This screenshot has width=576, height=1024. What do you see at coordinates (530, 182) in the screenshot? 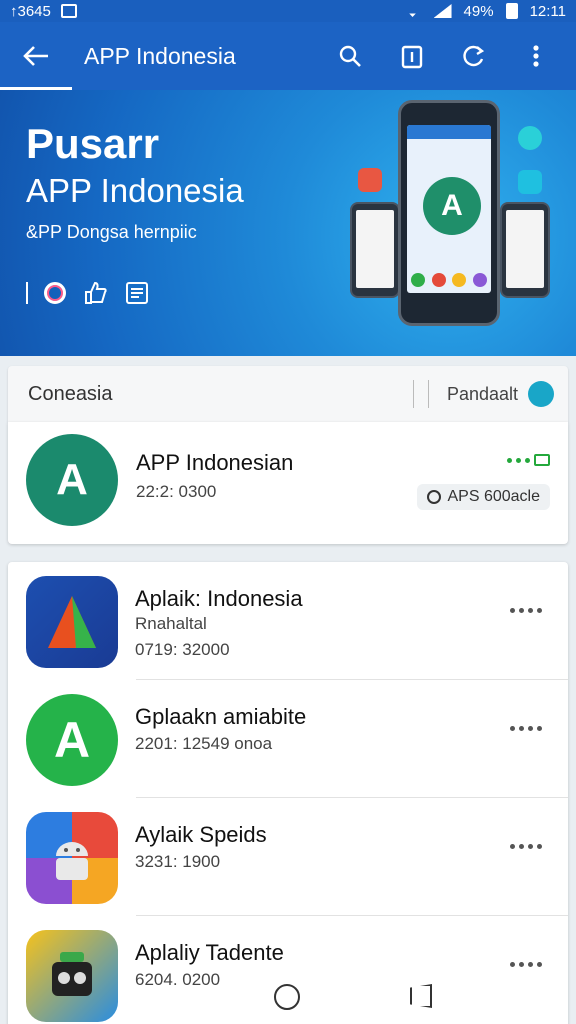
I see `floating-icon-blue` at bounding box center [530, 182].